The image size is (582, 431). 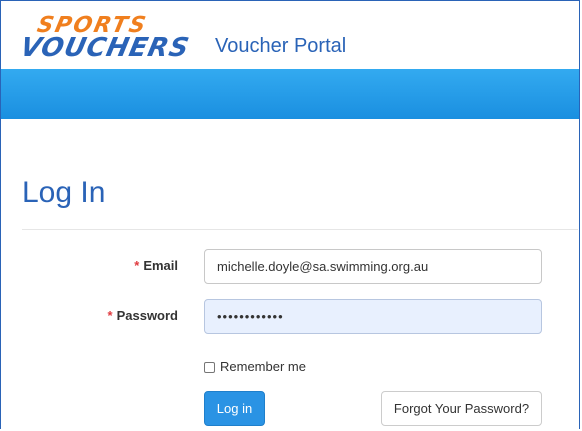 I want to click on forgot-password-button: Forgot Your Password?, so click(x=461, y=408).